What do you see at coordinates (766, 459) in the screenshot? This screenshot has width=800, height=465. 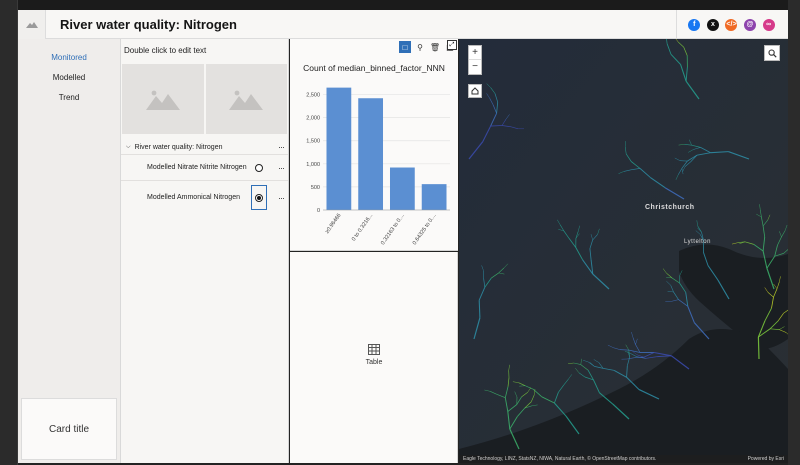 I see `powered-by: Powered by Esri` at bounding box center [766, 459].